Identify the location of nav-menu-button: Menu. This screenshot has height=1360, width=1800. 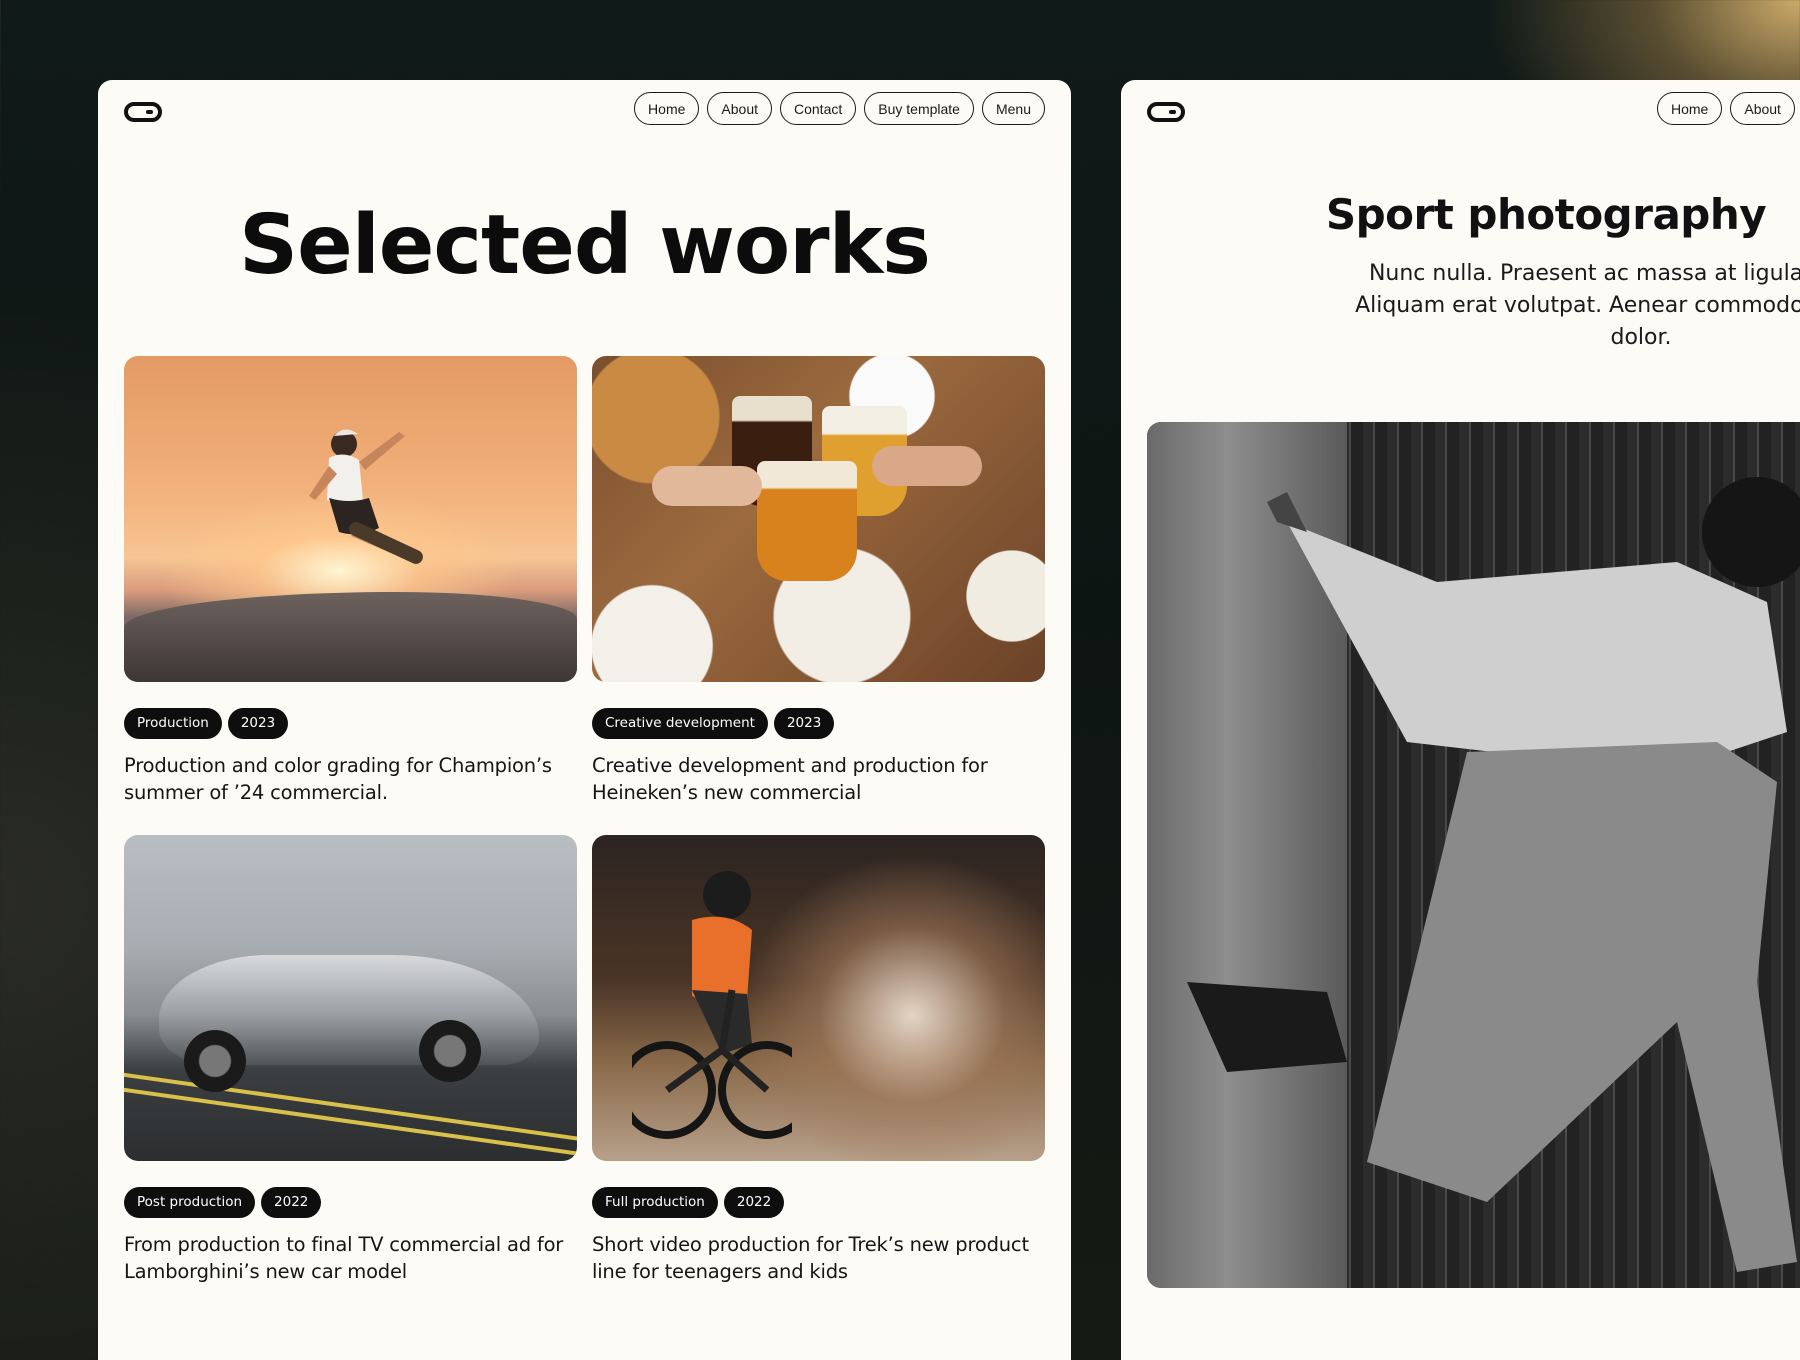
(1013, 108).